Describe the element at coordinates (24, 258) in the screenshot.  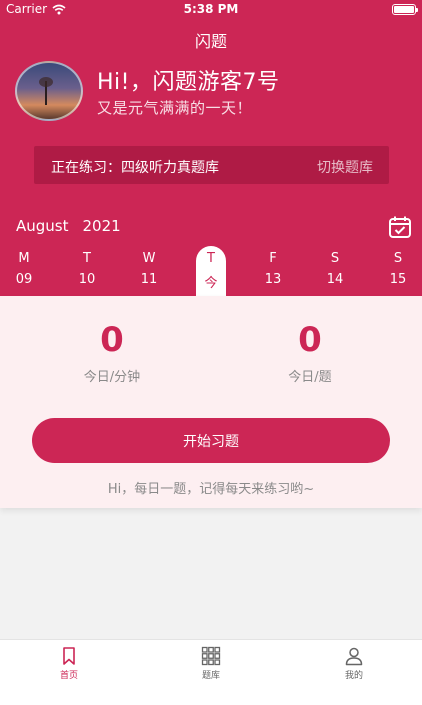
I see `day-weekday: M` at that location.